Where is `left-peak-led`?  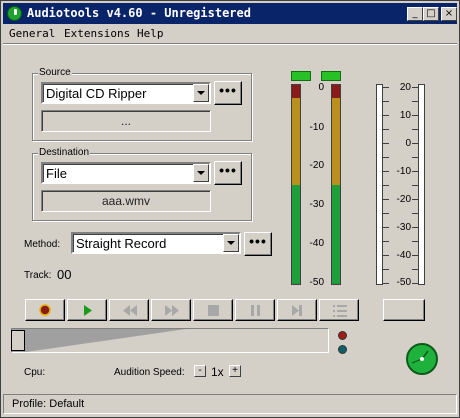
left-peak-led is located at coordinates (301, 76).